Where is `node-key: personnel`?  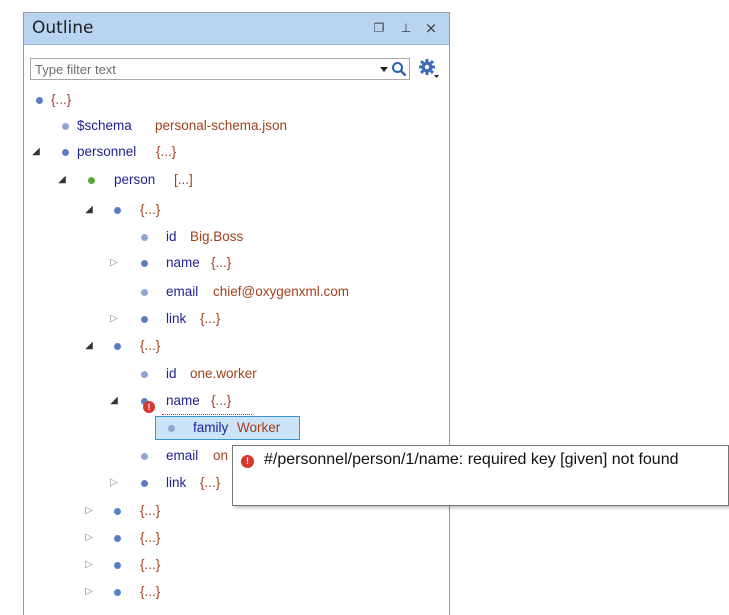 node-key: personnel is located at coordinates (107, 151).